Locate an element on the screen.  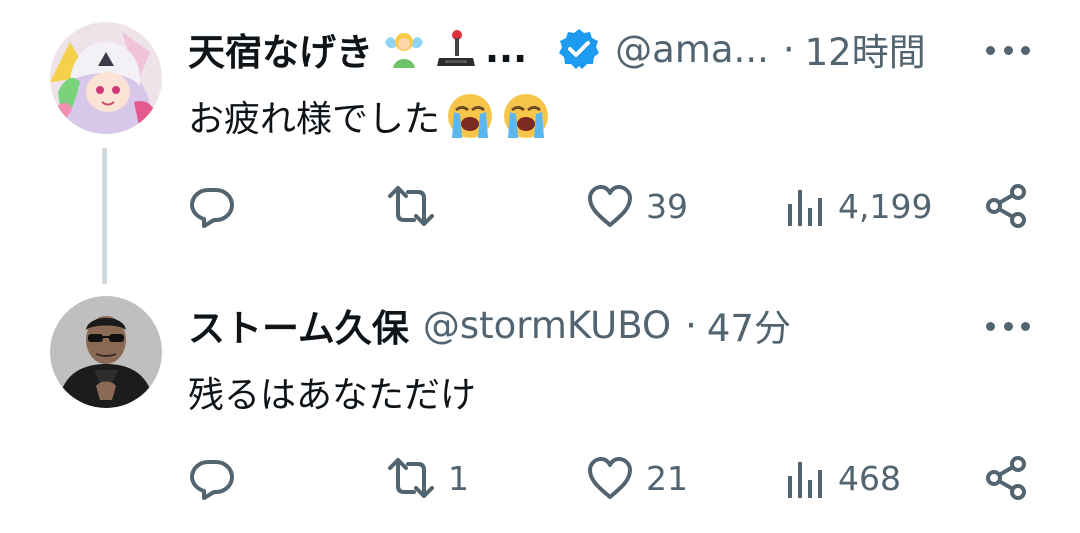
tweet-header: ストーム久保 @stormKUBO · 47分 is located at coordinates (489, 325).